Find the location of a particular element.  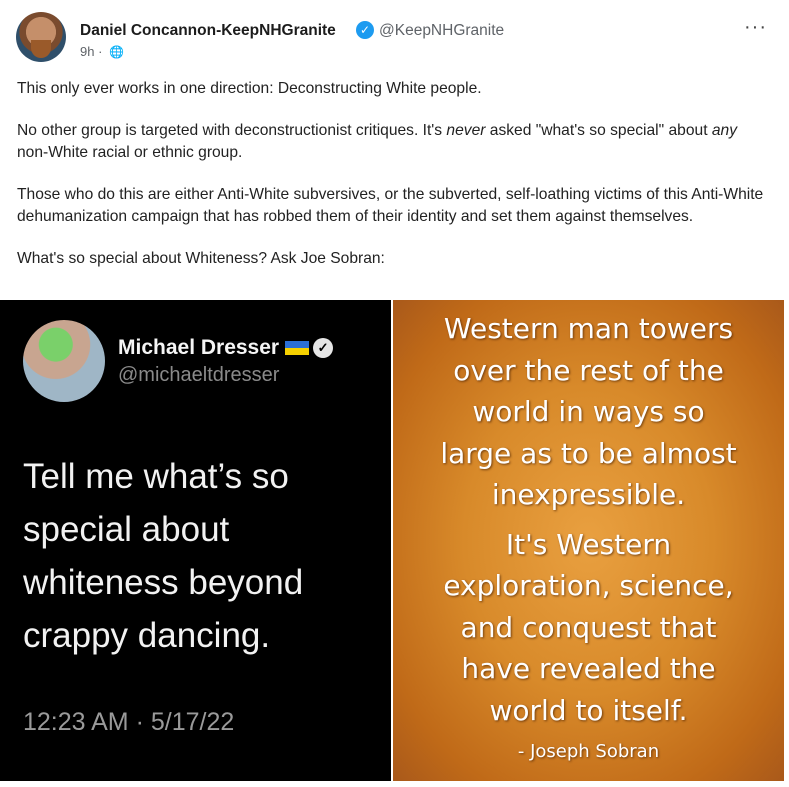

tweet-author-name-text: Michael Dresser is located at coordinates (199, 347).